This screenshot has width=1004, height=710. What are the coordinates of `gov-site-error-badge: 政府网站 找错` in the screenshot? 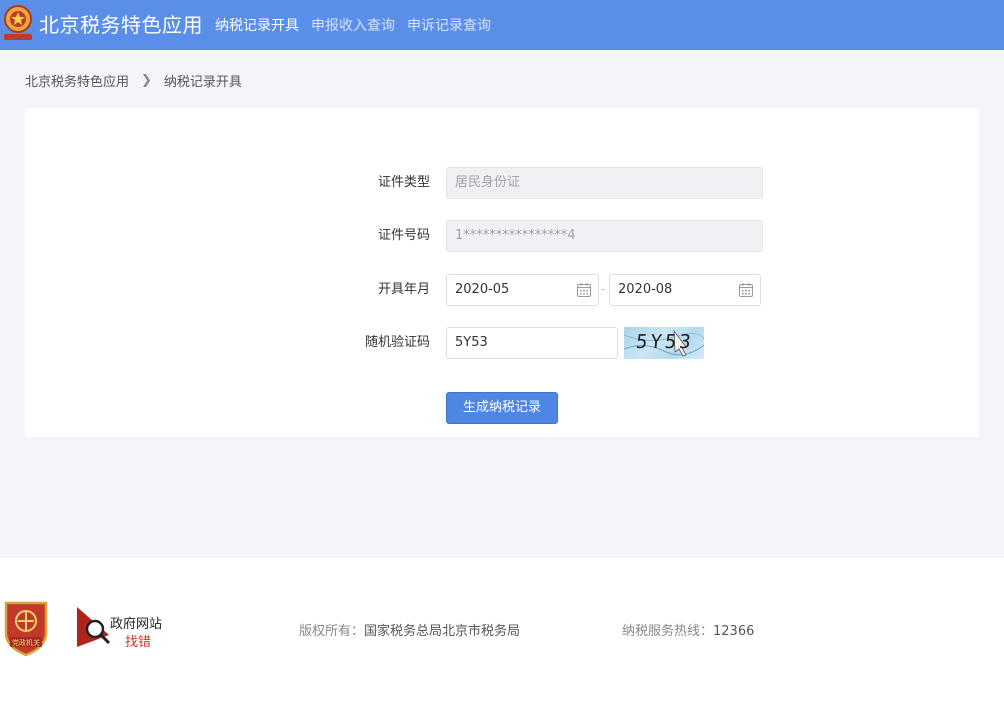 It's located at (122, 627).